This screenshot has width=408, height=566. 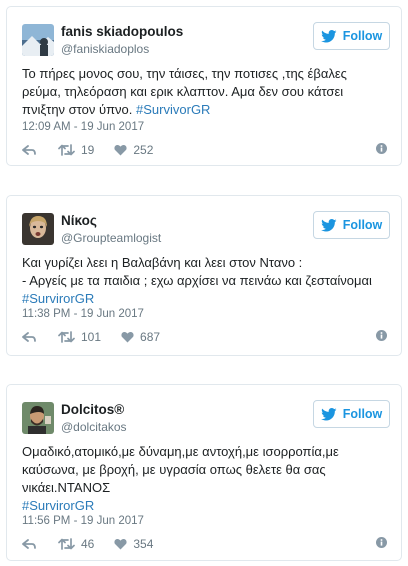 What do you see at coordinates (88, 544) in the screenshot?
I see `retweet-count: 46` at bounding box center [88, 544].